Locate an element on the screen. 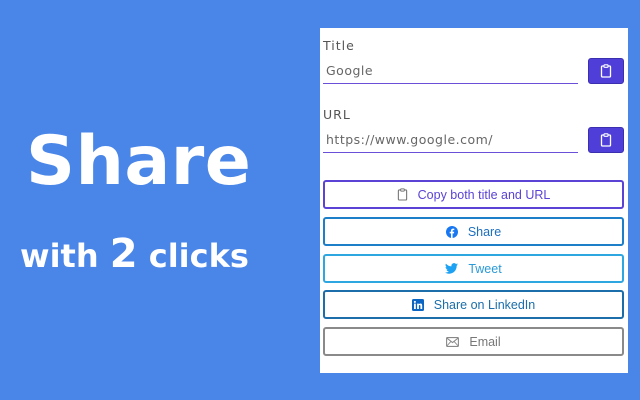 The image size is (640, 400). envelope-icon is located at coordinates (453, 341).